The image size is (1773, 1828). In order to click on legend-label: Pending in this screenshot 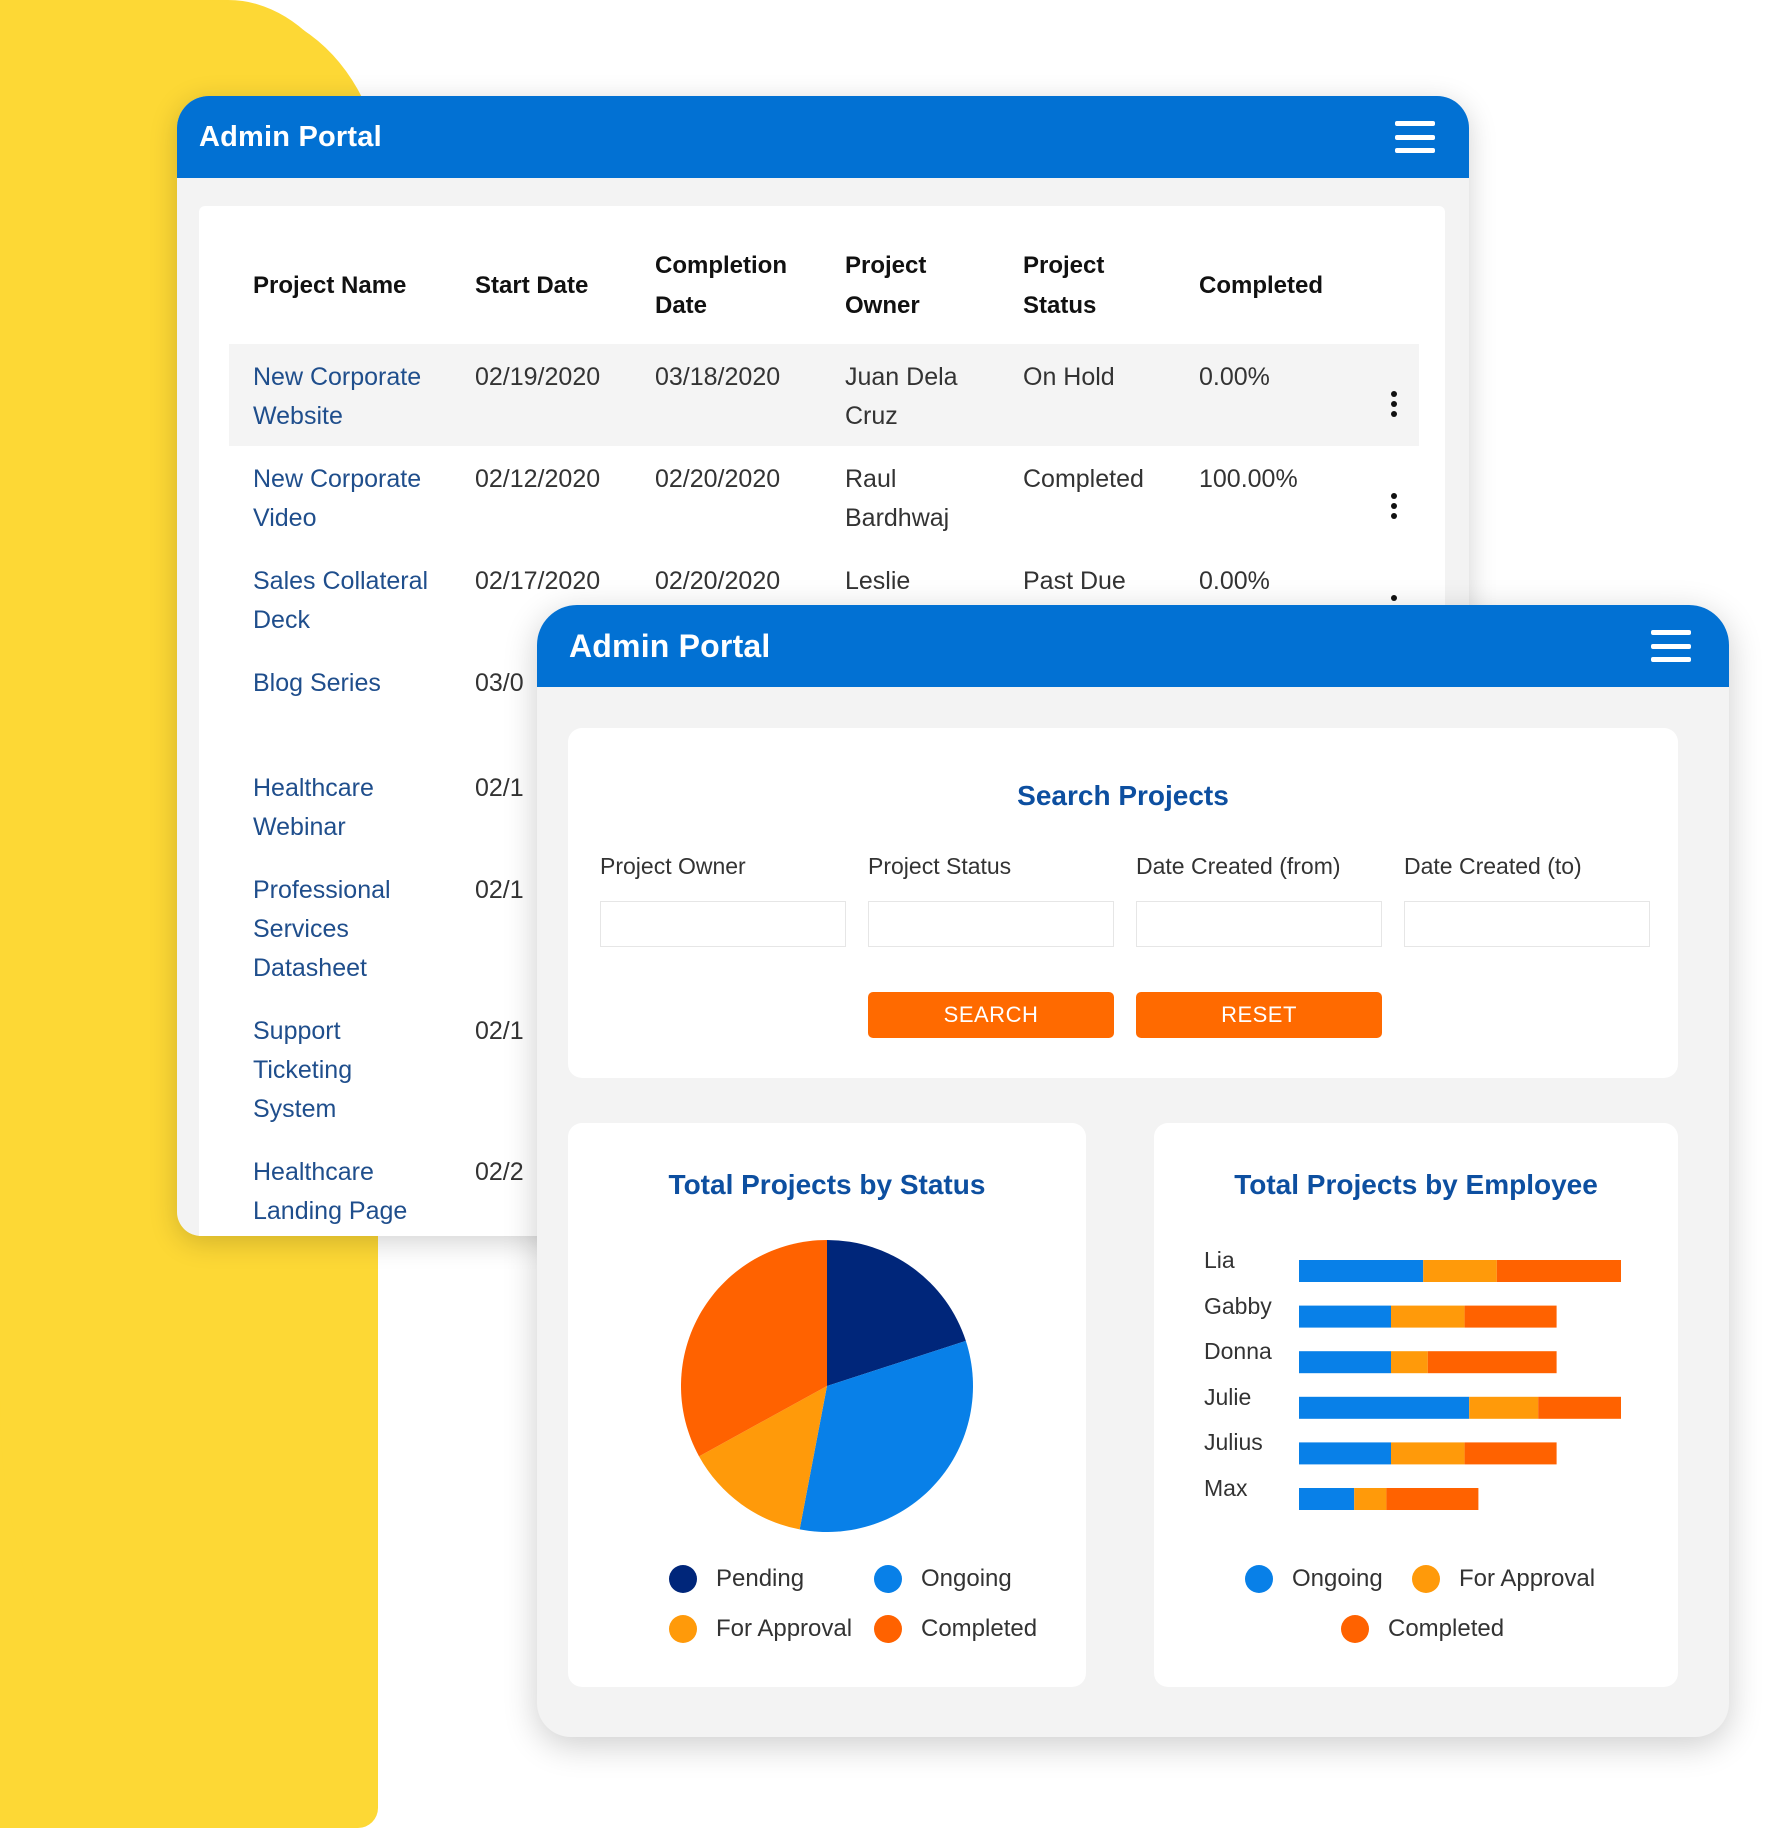, I will do `click(760, 1578)`.